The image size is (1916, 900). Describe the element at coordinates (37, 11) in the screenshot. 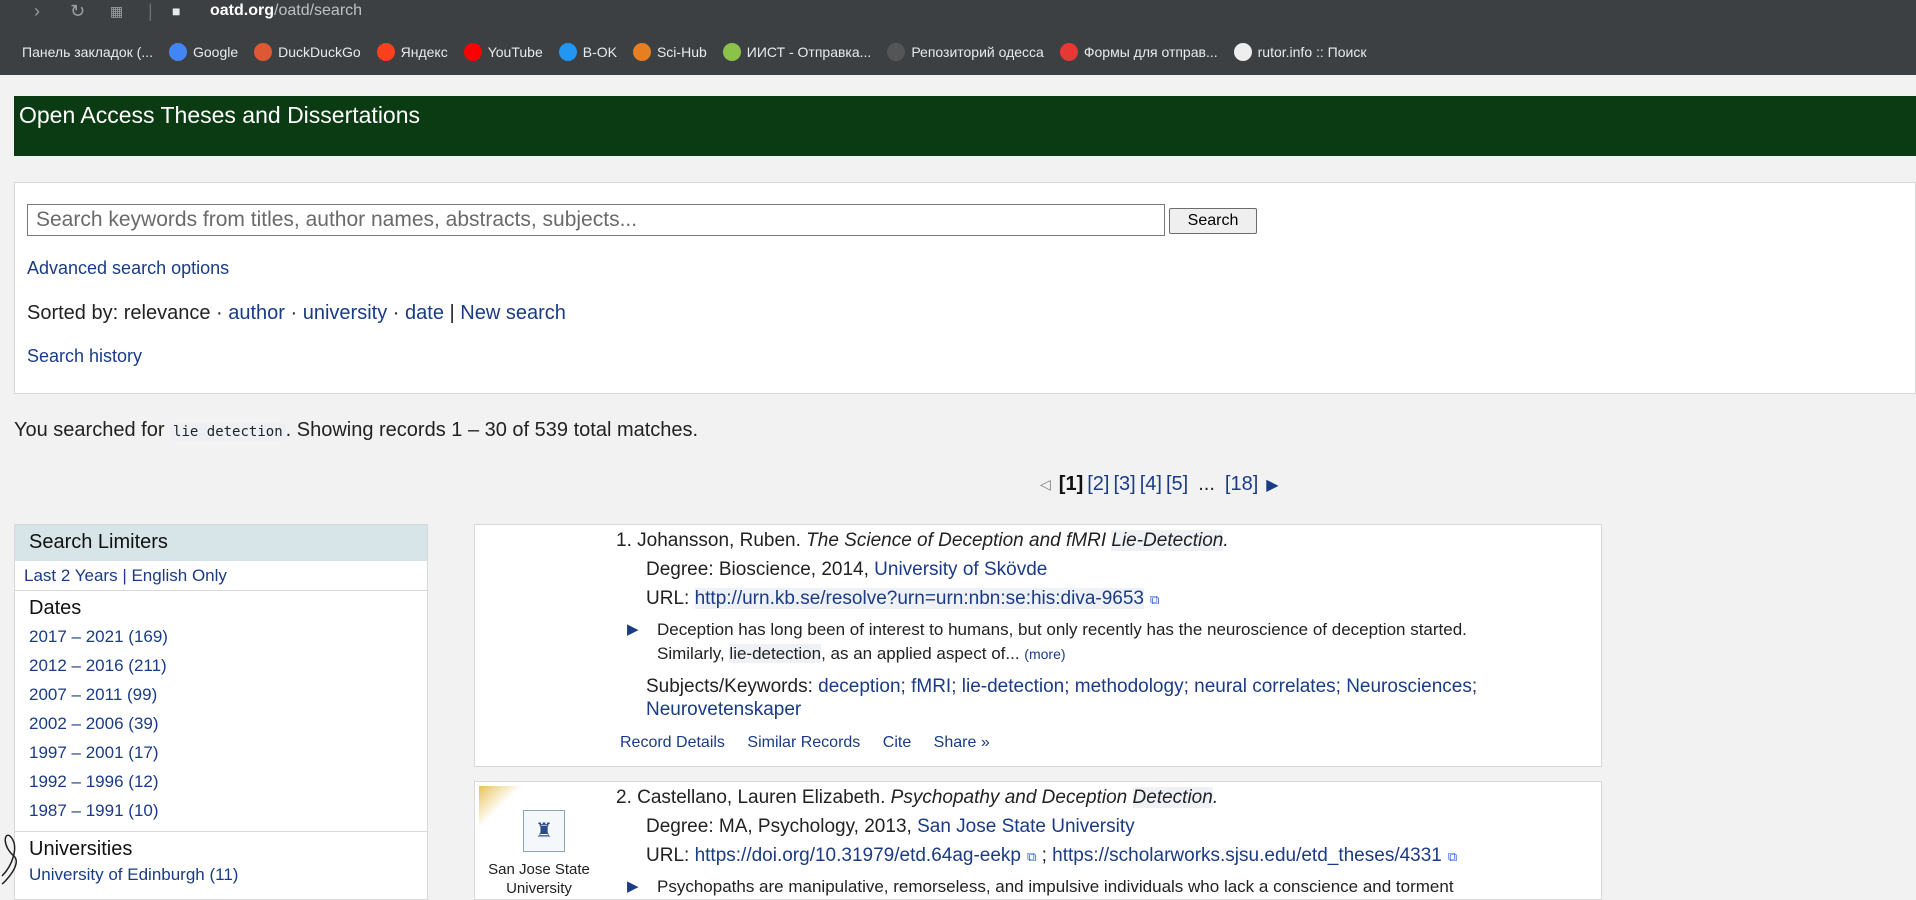

I see `forward-icon: ›` at that location.